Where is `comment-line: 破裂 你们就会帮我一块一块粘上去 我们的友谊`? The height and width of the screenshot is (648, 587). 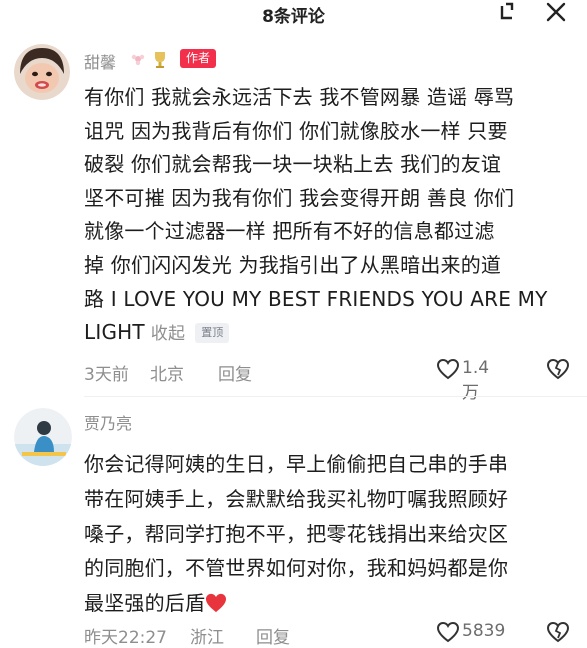
comment-line: 破裂 你们就会帮我一块一块粘上去 我们的友谊 is located at coordinates (293, 164).